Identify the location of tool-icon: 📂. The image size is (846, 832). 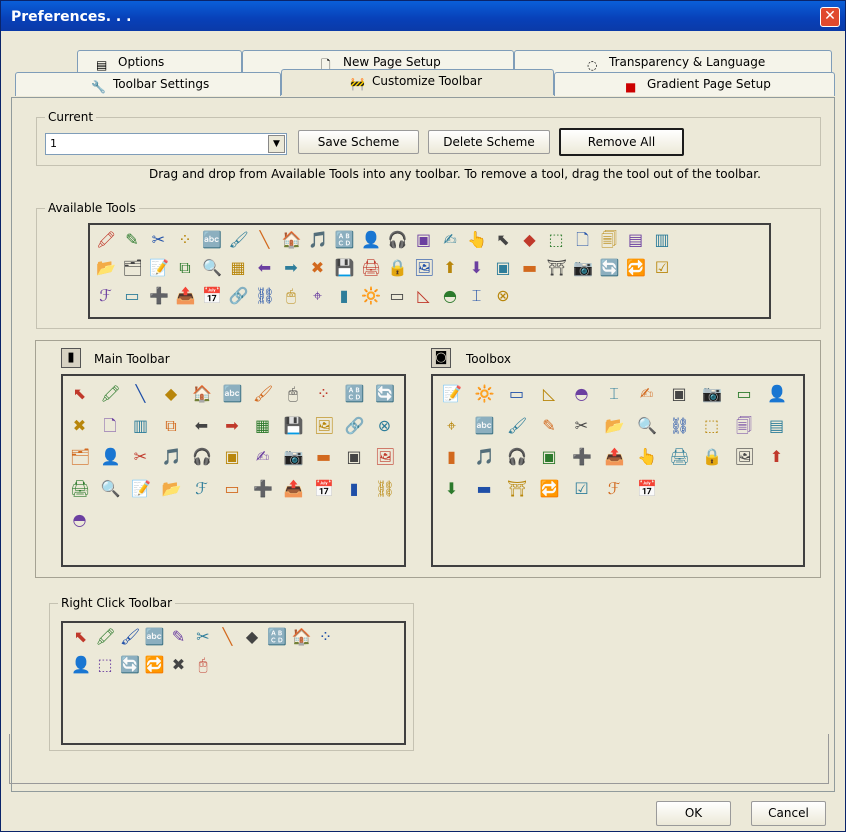
(614, 425).